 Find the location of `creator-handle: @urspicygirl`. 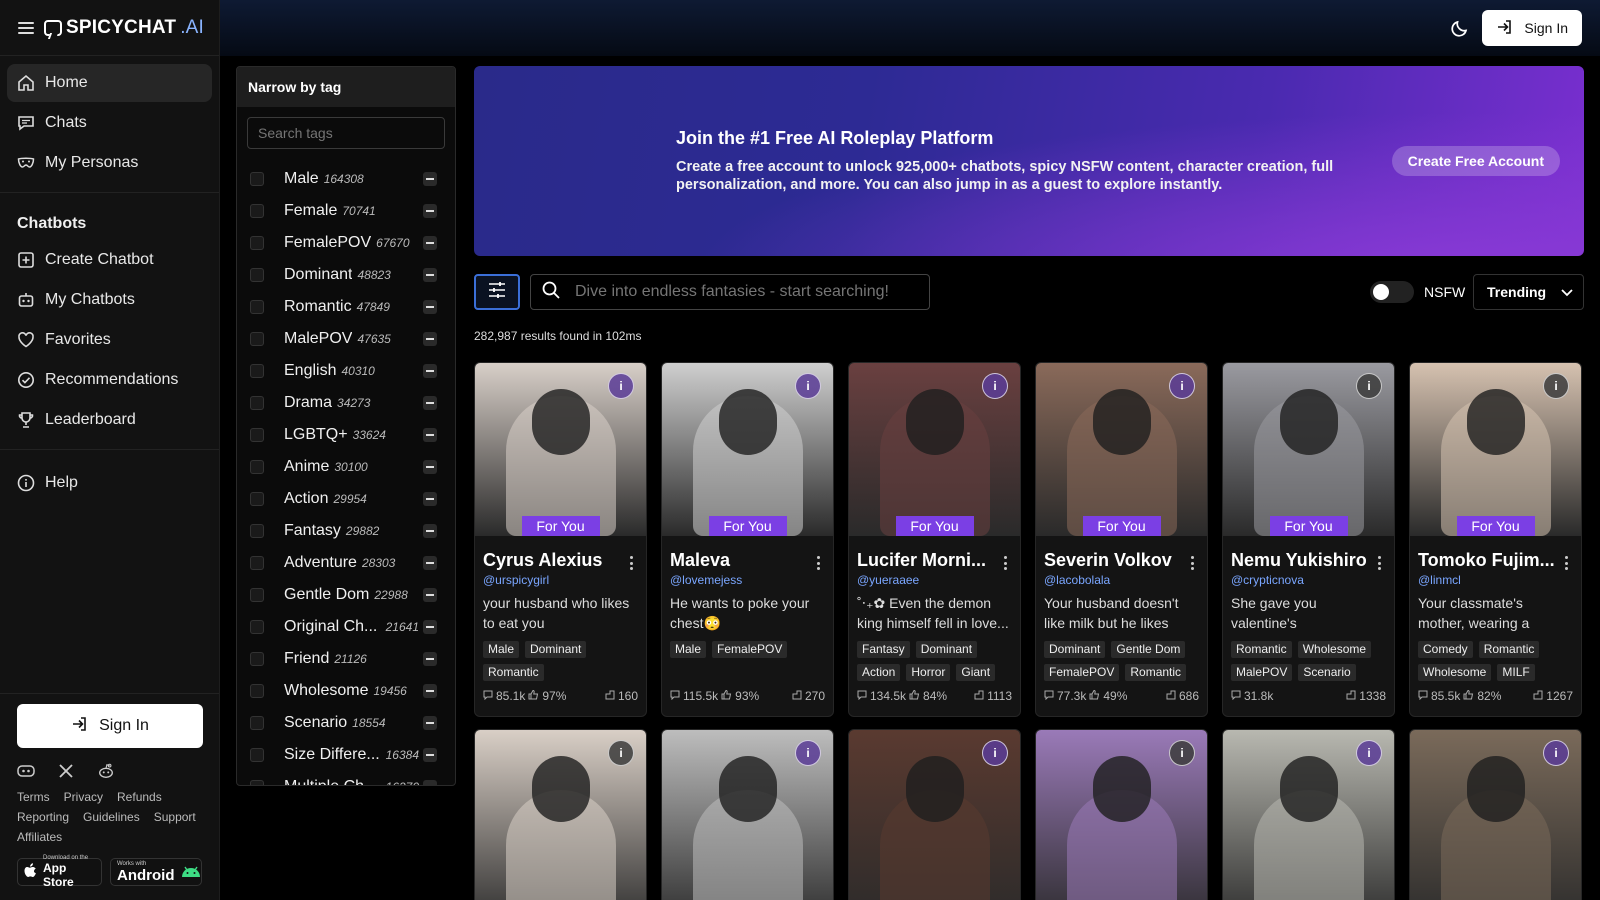

creator-handle: @urspicygirl is located at coordinates (560, 580).